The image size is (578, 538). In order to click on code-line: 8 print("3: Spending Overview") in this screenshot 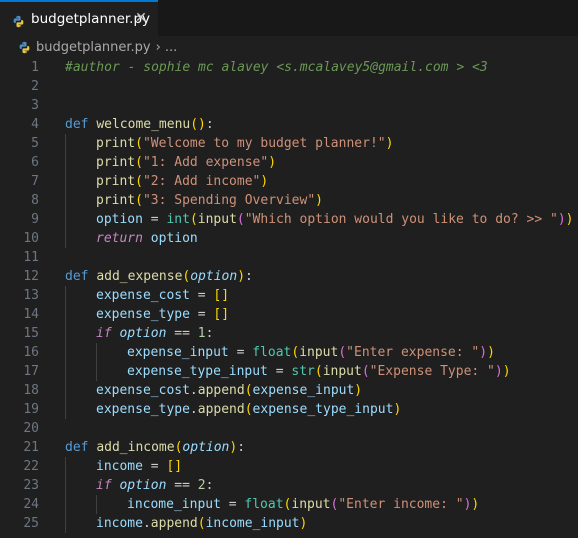, I will do `click(289, 200)`.